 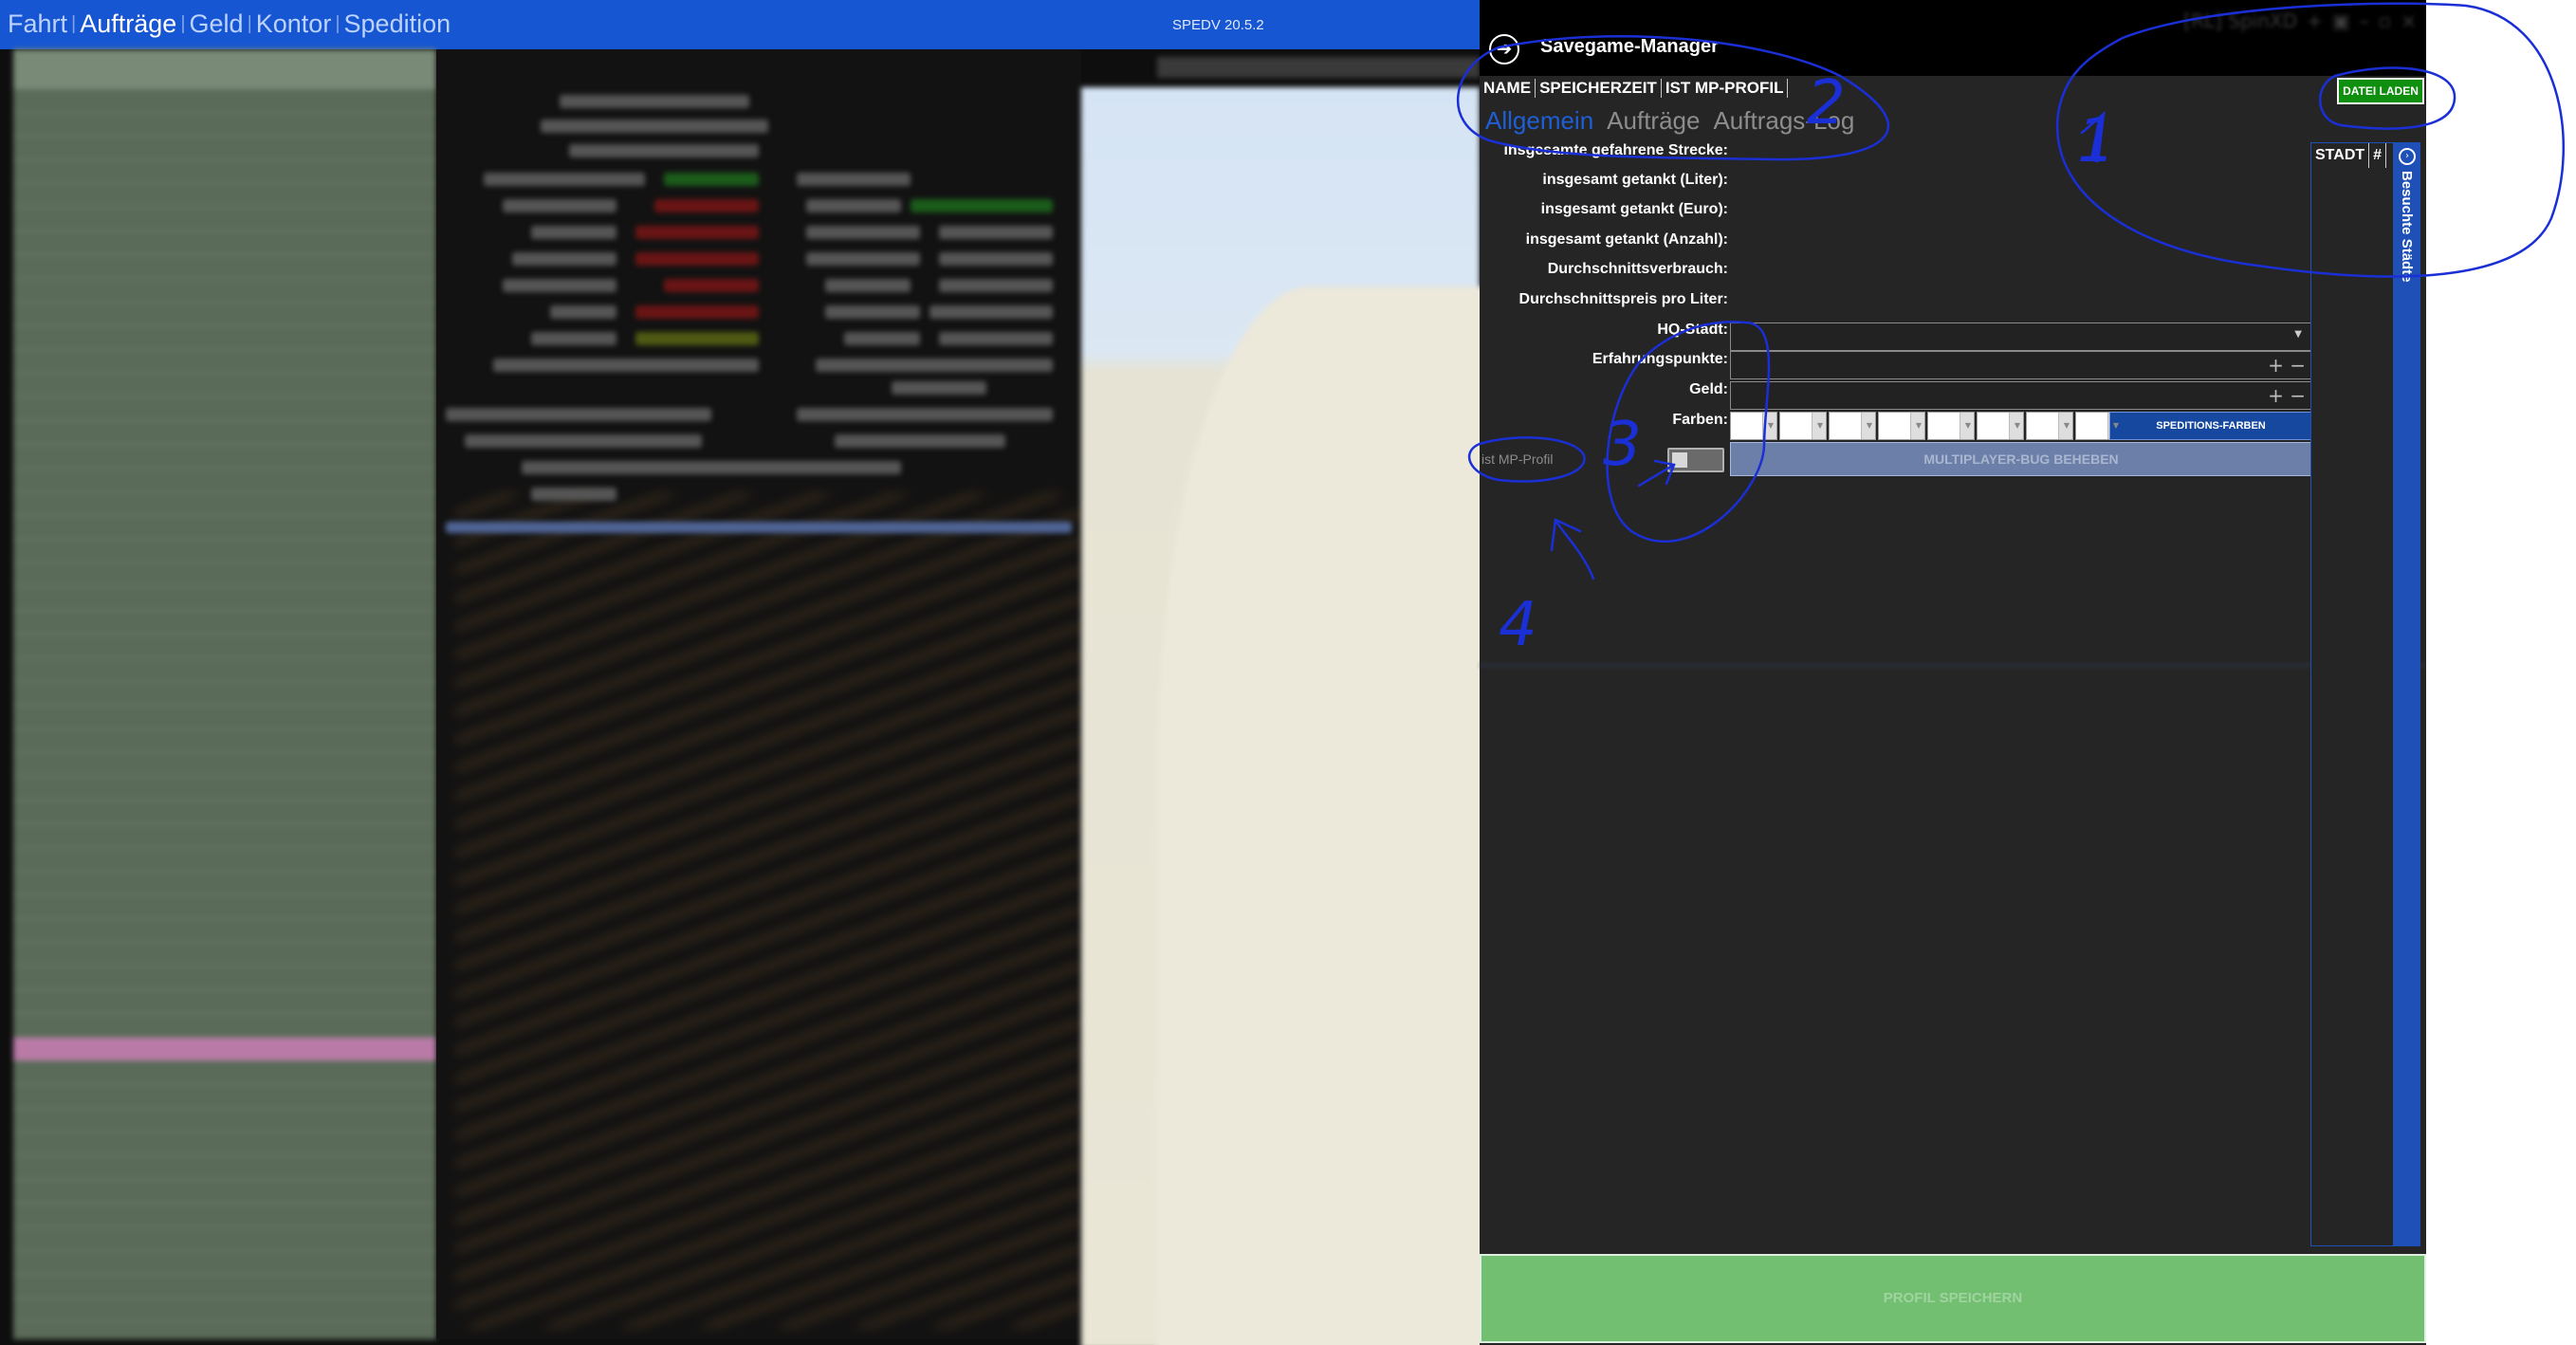 I want to click on label-farben: Farben:, so click(x=1700, y=420).